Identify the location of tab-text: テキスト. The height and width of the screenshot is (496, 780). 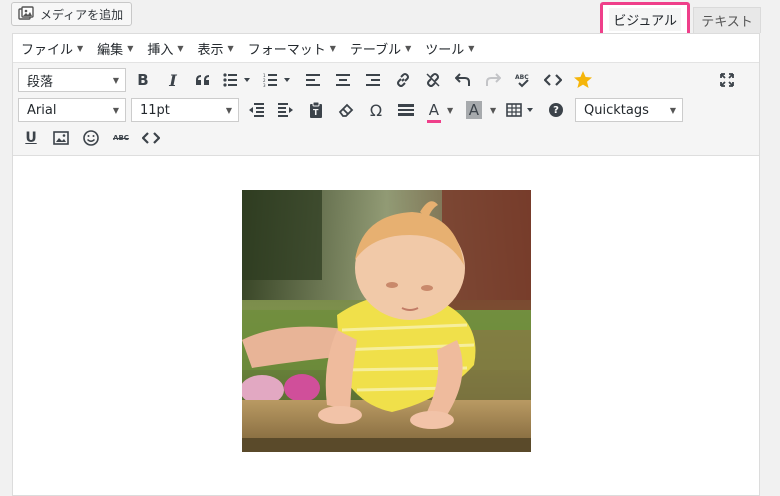
(727, 20).